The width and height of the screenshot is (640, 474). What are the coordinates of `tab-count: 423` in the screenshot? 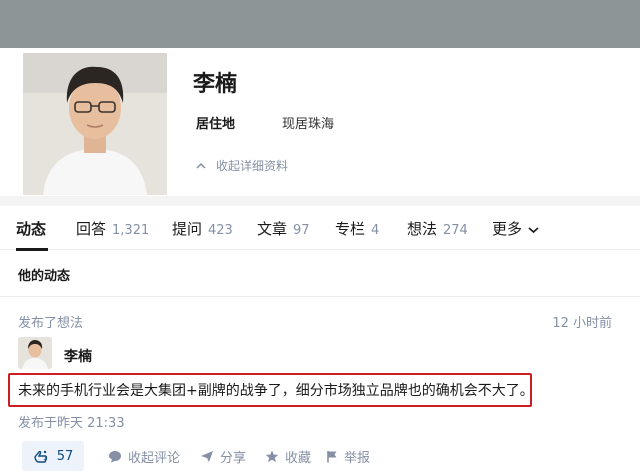 It's located at (220, 230).